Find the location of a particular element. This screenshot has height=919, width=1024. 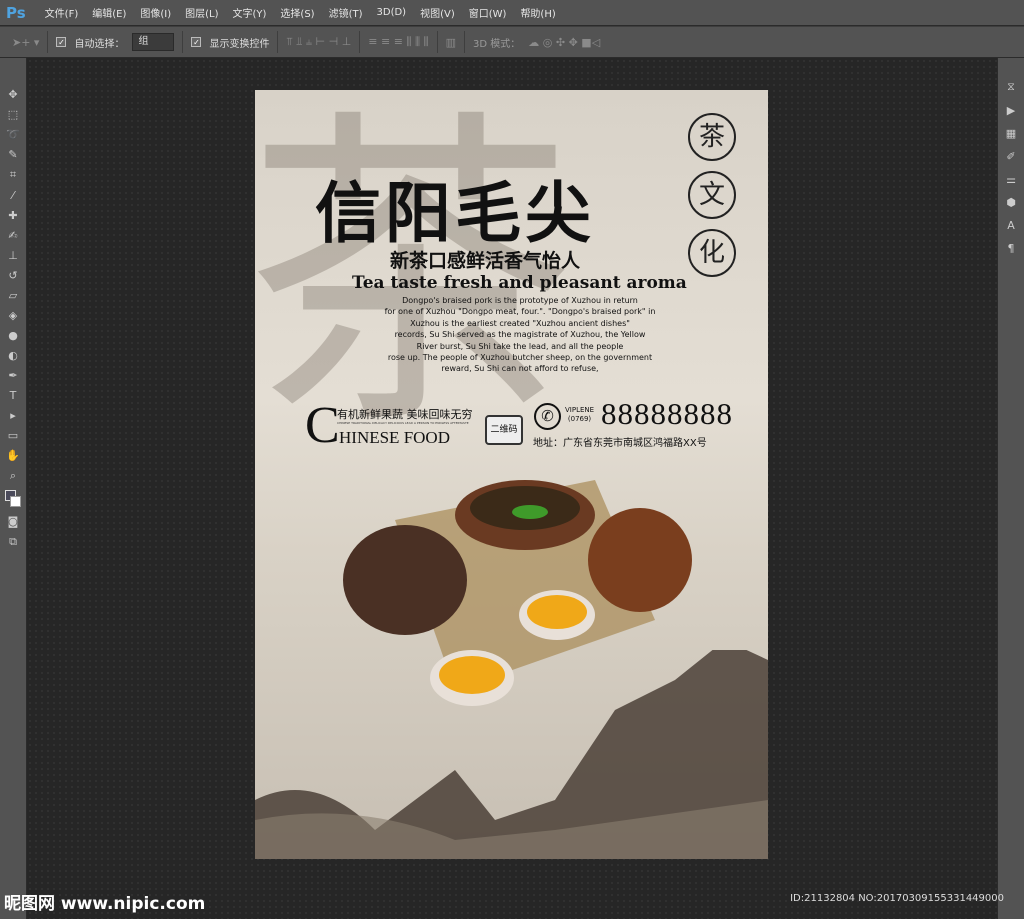

menu-filter: 滤镜(T) is located at coordinates (346, 12).